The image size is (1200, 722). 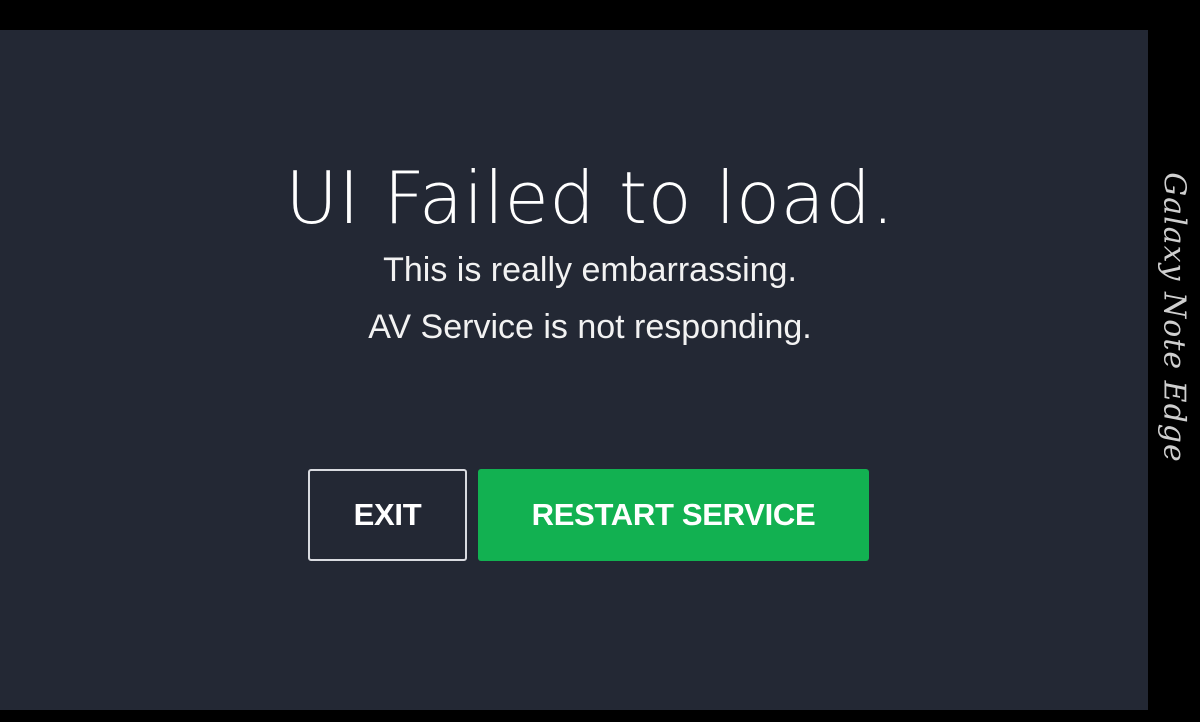 I want to click on error-message-line-2: AV Service is not responding., so click(x=590, y=327).